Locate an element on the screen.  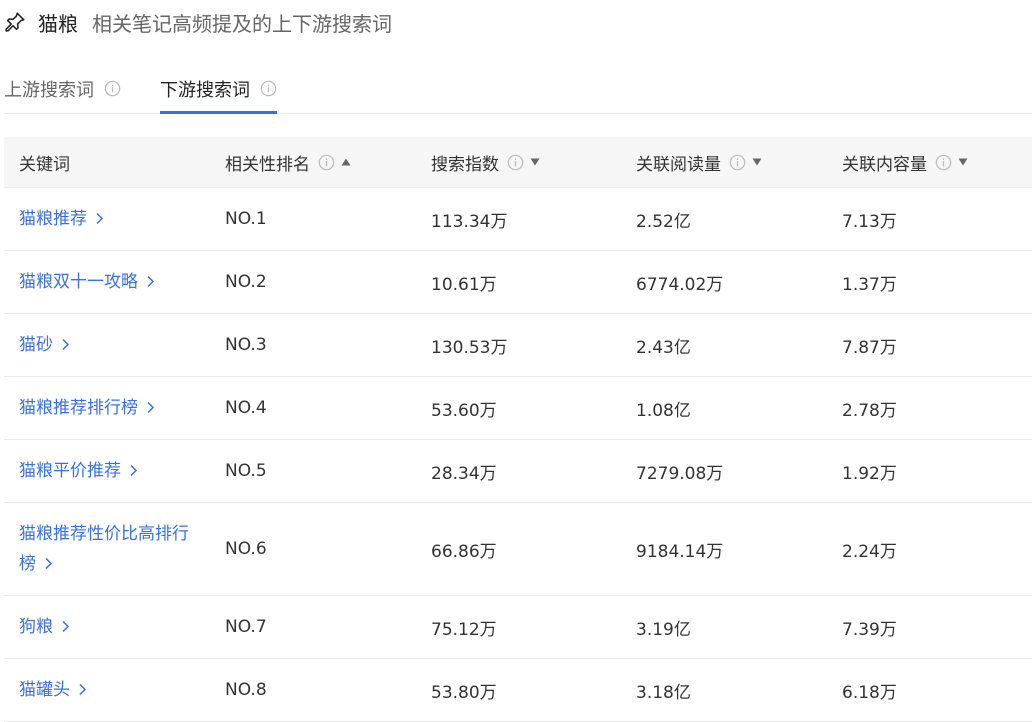
keyword-text: 猫粮双十一攻略 is located at coordinates (78, 282).